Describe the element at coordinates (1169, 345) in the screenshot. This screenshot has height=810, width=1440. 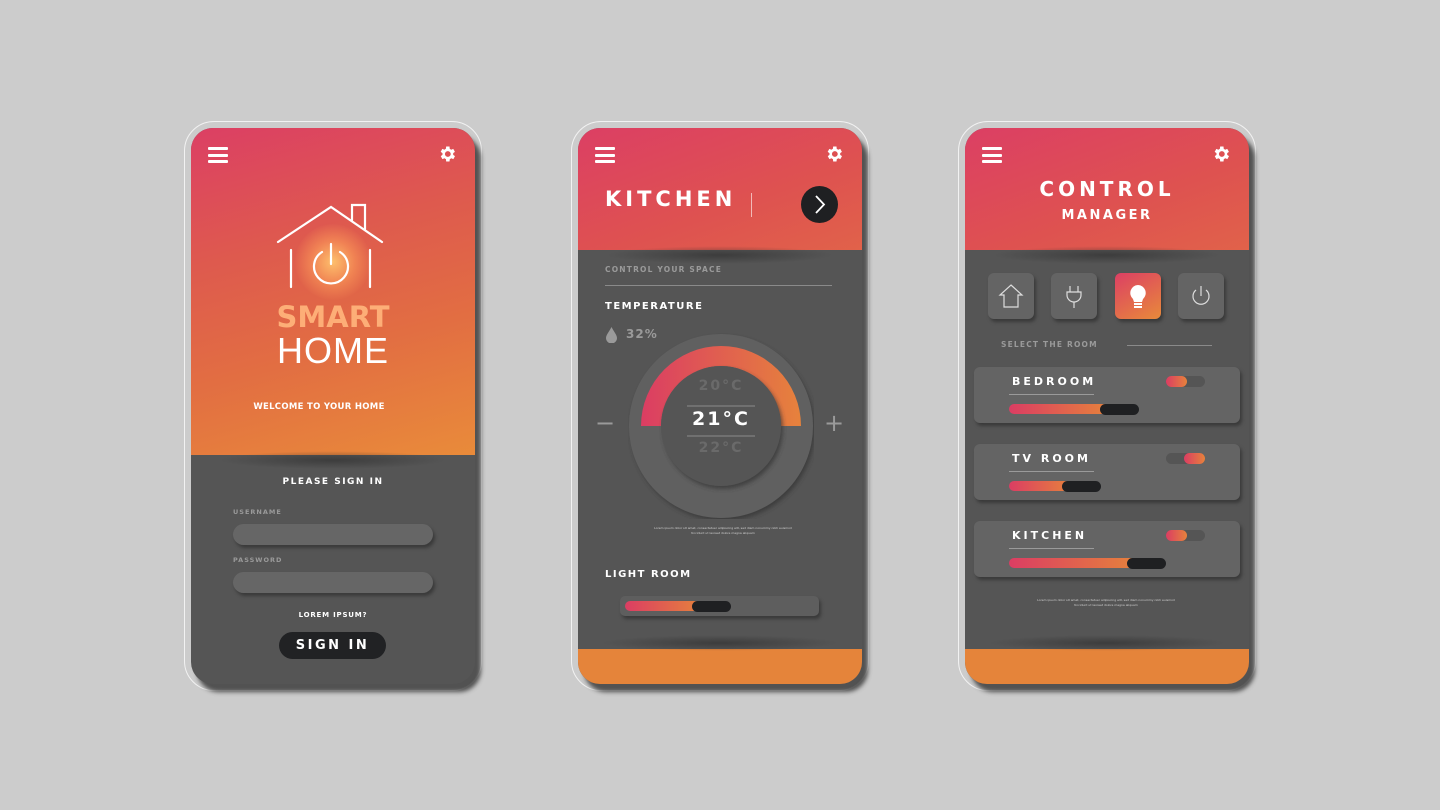
I see `select-room-divider` at that location.